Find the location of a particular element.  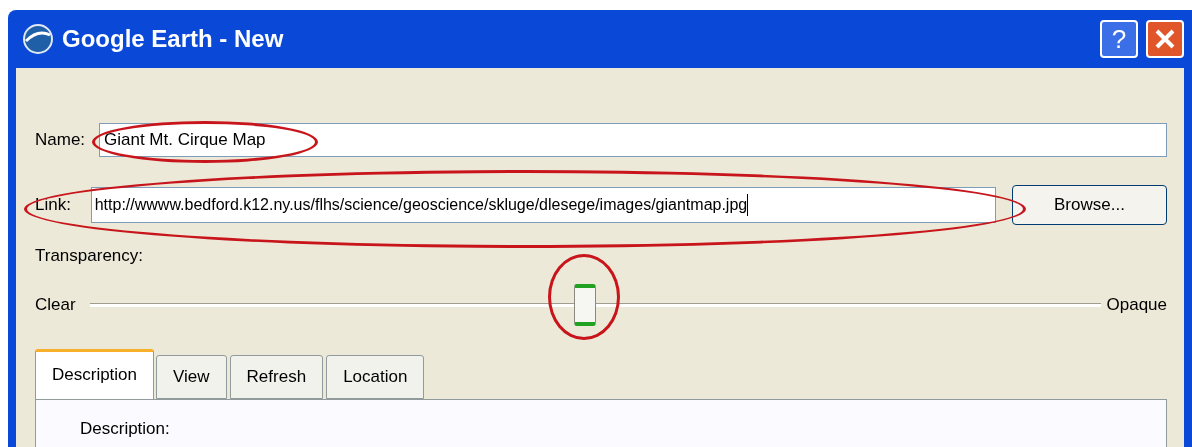

tab: View is located at coordinates (191, 376).